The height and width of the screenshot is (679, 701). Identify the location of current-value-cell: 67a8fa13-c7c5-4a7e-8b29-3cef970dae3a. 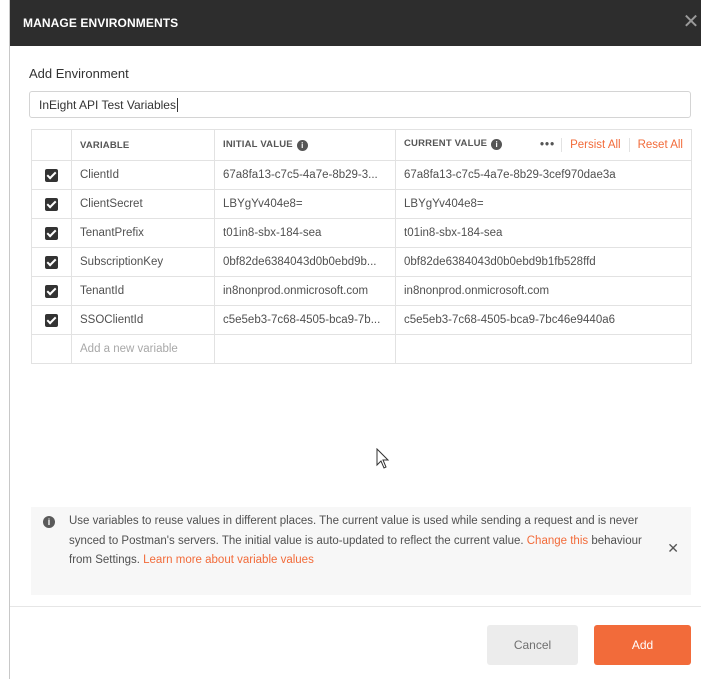
(543, 175).